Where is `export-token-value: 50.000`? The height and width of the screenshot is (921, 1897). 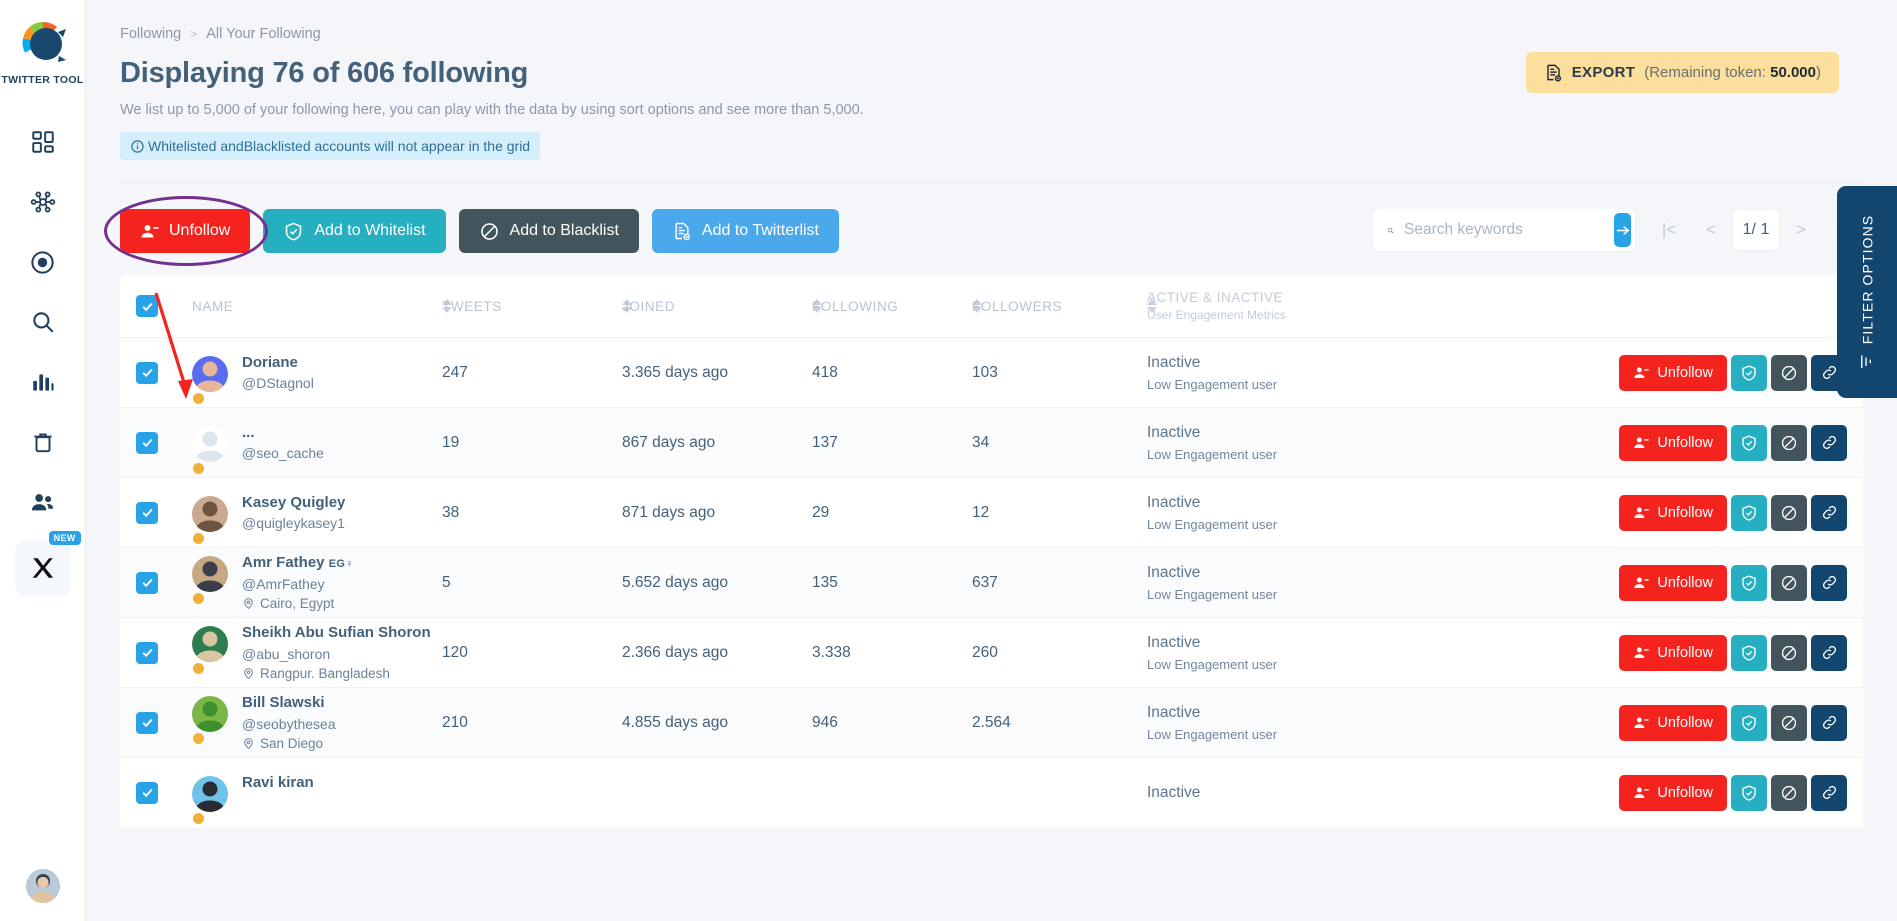 export-token-value: 50.000 is located at coordinates (1793, 72).